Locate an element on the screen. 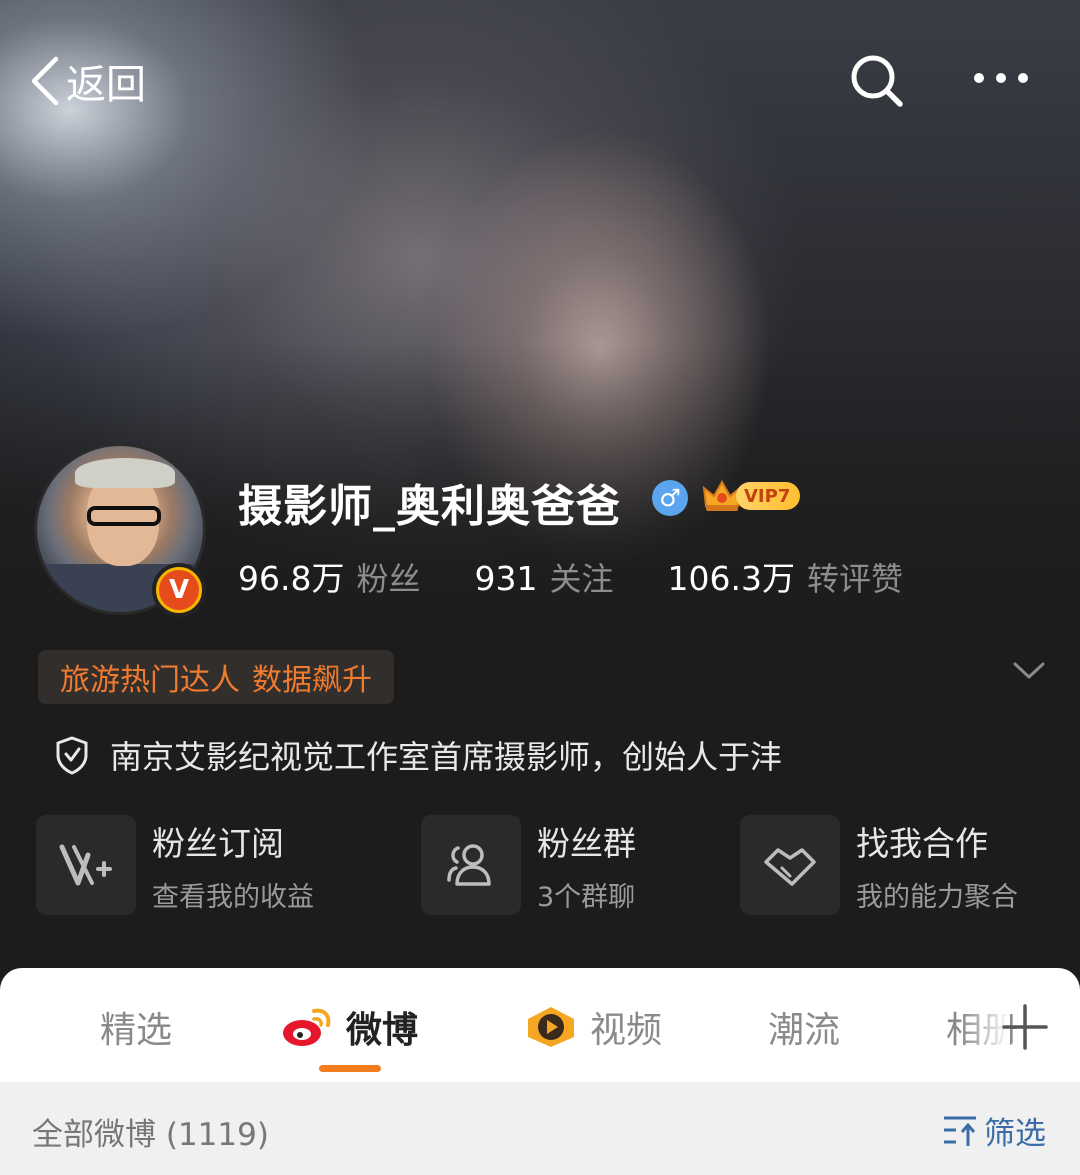  chevron-left-icon is located at coordinates (45, 81).